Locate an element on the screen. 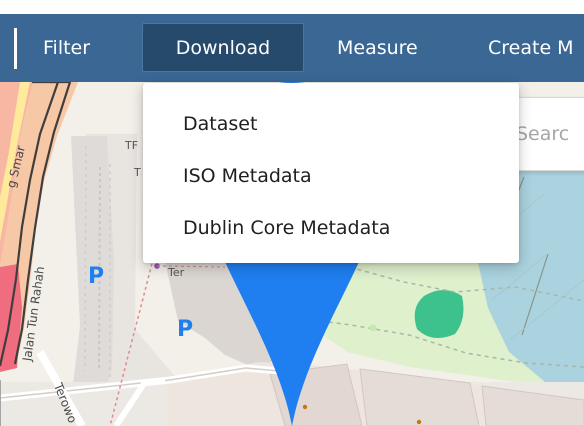  menu-item-dublin-core-metadata: Dublin Core Metadata is located at coordinates (331, 228).